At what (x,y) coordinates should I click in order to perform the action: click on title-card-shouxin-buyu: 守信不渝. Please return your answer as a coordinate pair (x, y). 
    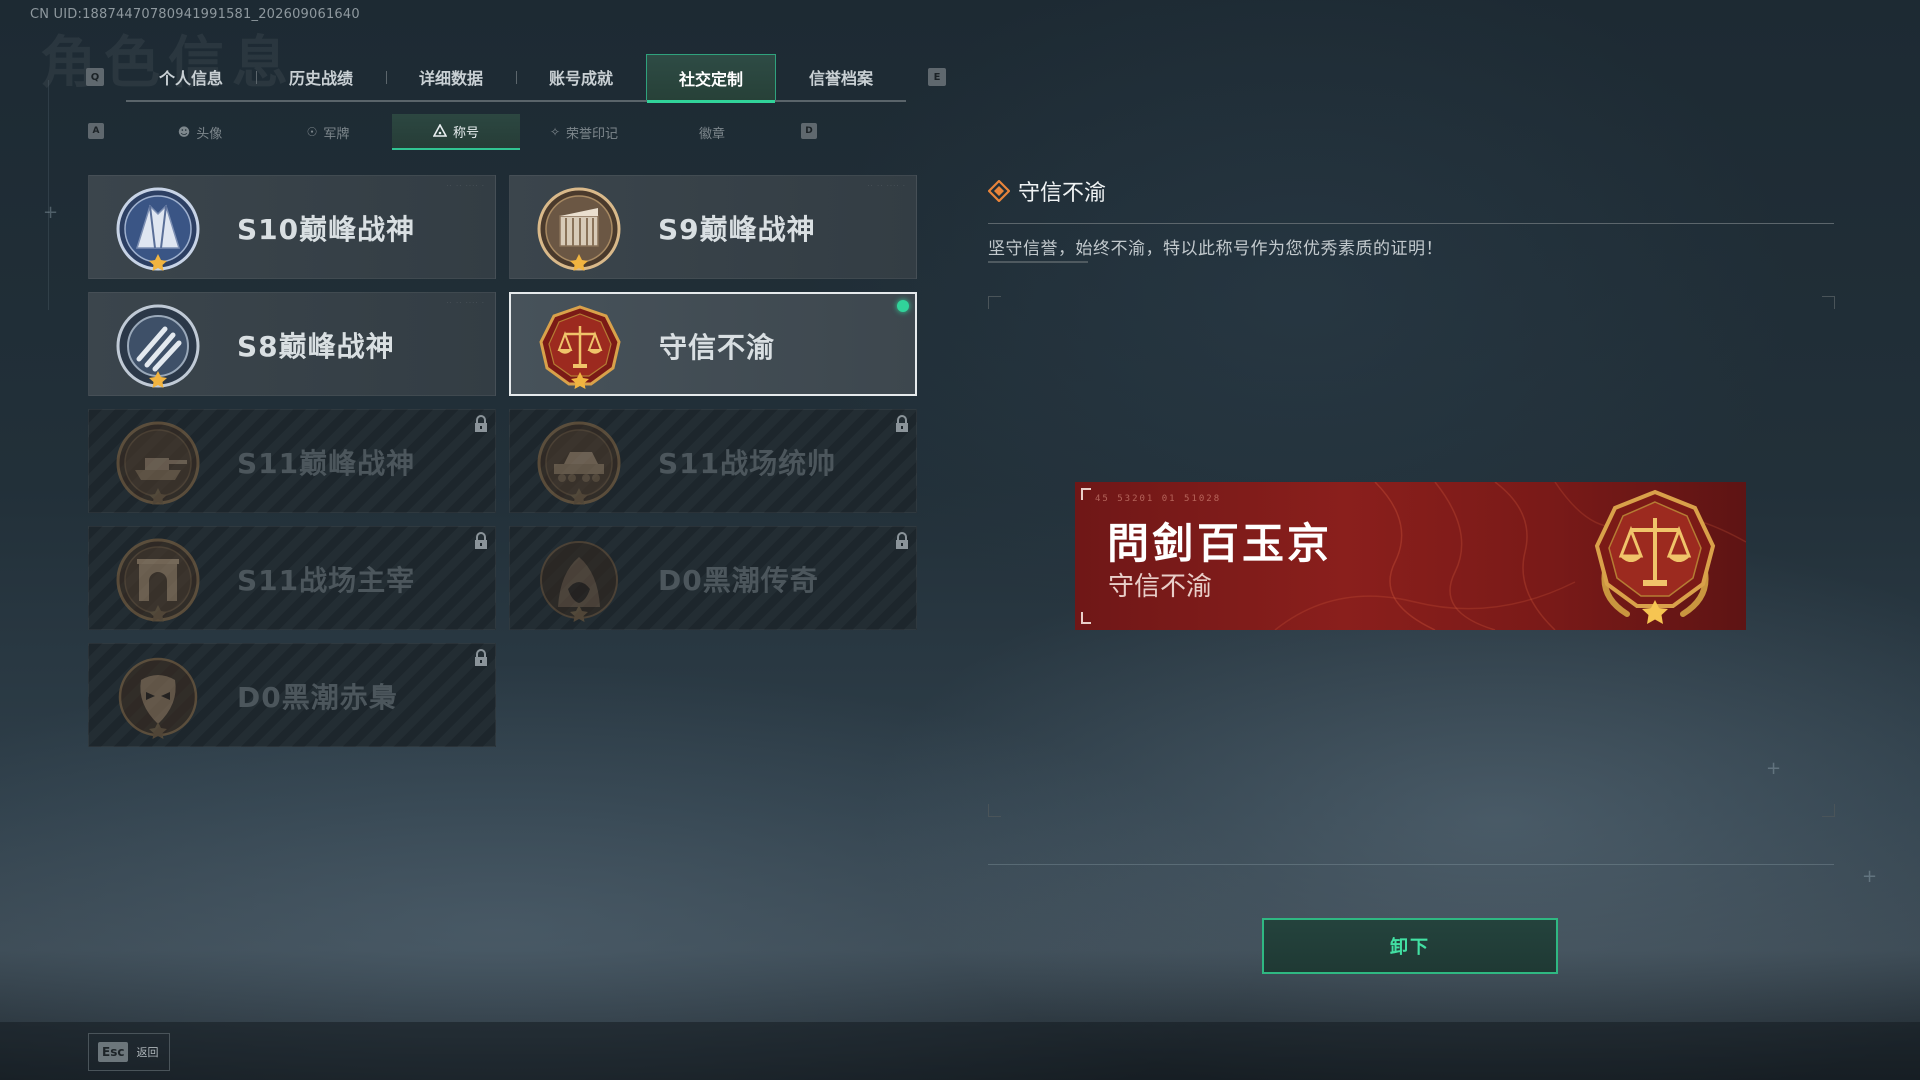
    Looking at the image, I should click on (713, 344).